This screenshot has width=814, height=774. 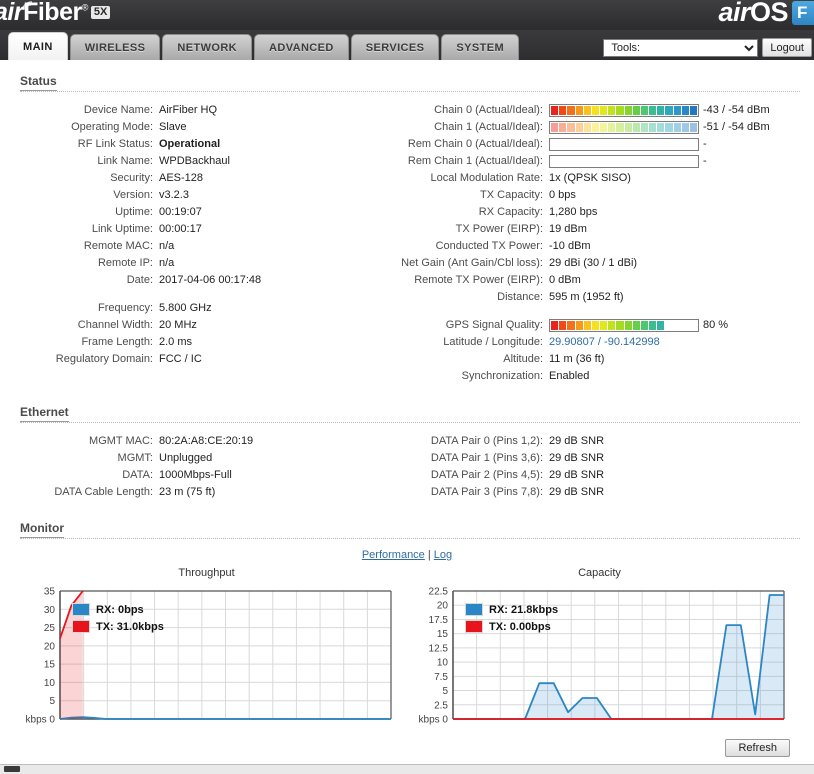 What do you see at coordinates (736, 127) in the screenshot?
I see `chain-value: -51 / -54 dBm` at bounding box center [736, 127].